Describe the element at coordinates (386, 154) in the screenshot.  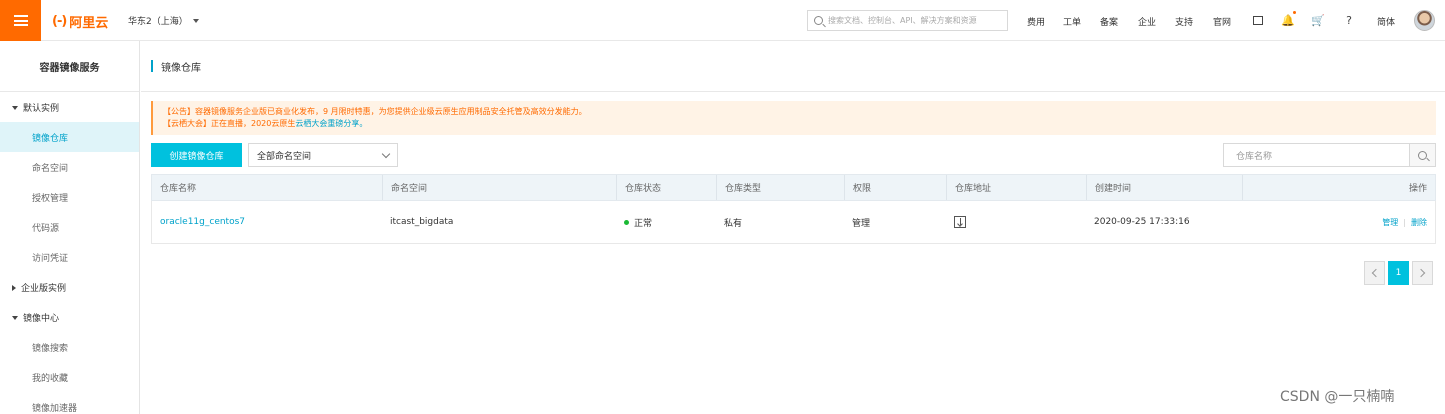
I see `chevron-down-icon` at that location.